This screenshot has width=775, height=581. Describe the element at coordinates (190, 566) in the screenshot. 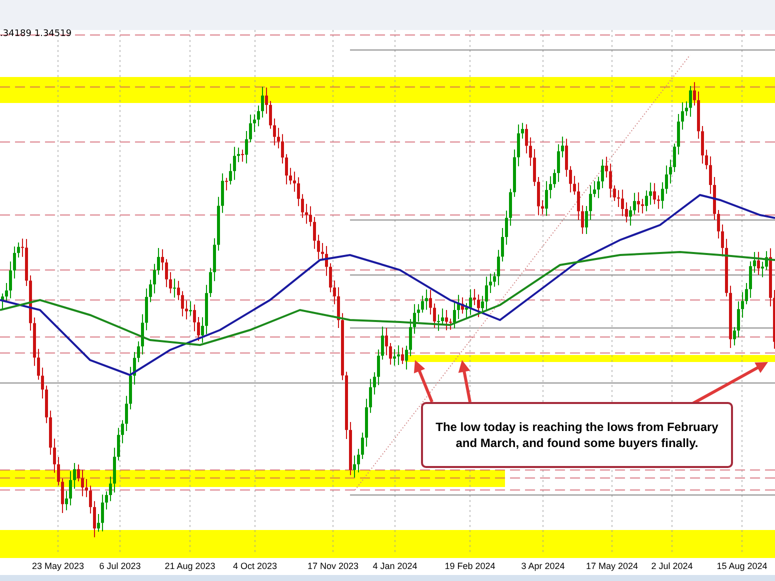

I see `axis-label: 21 Aug 2023` at that location.